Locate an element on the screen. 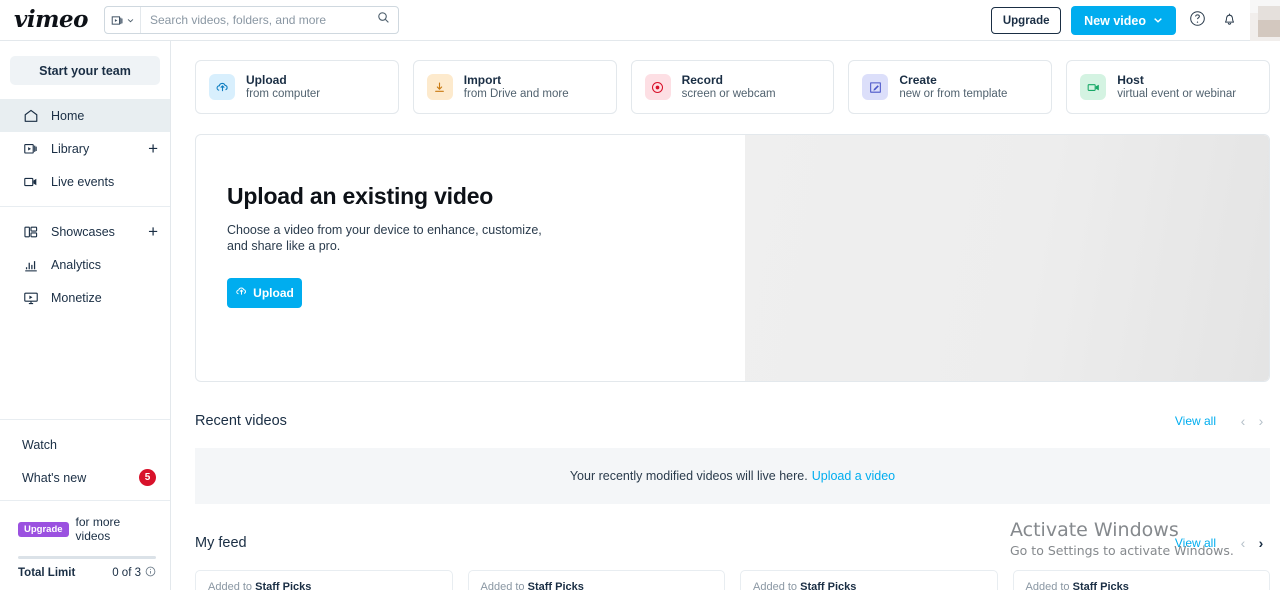 This screenshot has height=590, width=1280. vimeo-logo: vimeo is located at coordinates (51, 19).